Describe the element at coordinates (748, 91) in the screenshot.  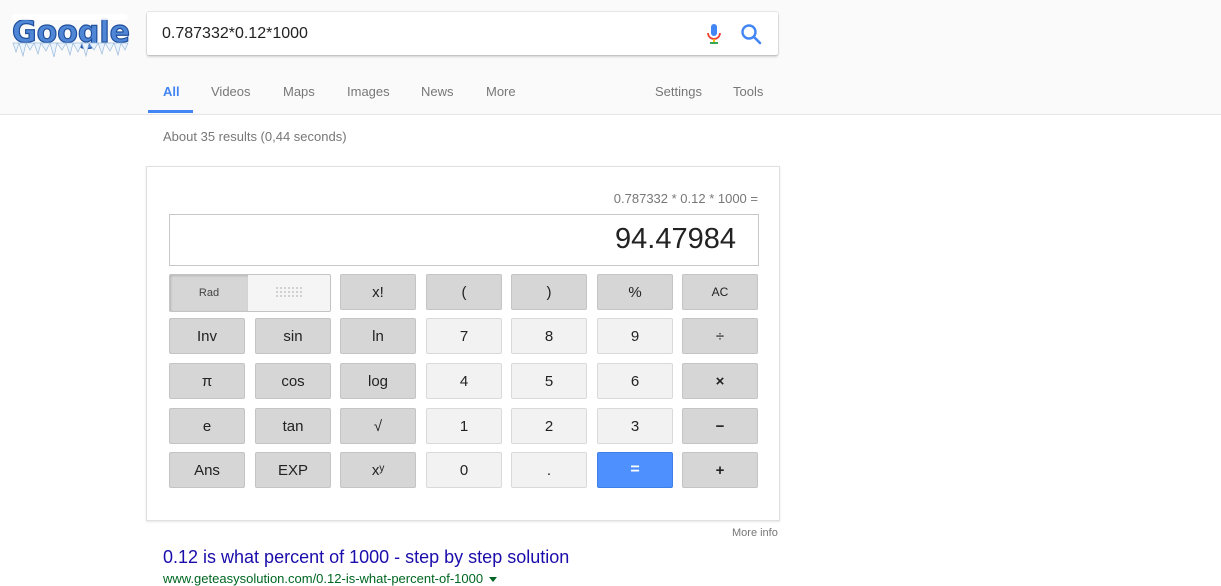
I see `tools-link: Tools` at that location.